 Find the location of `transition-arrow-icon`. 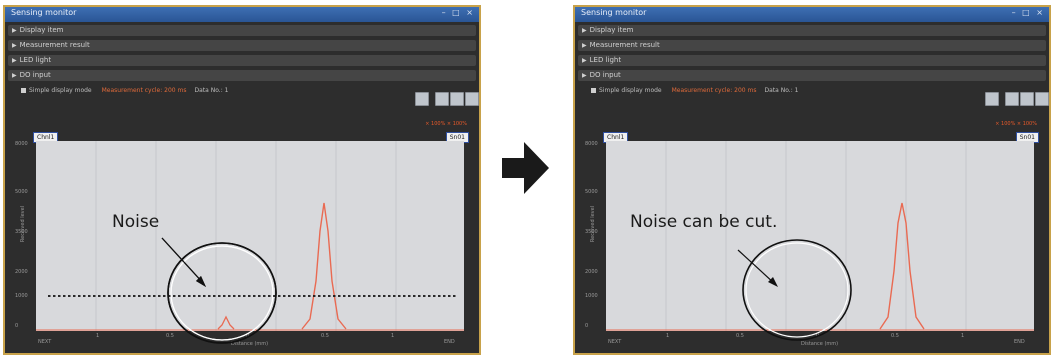

transition-arrow-icon is located at coordinates (525, 168).